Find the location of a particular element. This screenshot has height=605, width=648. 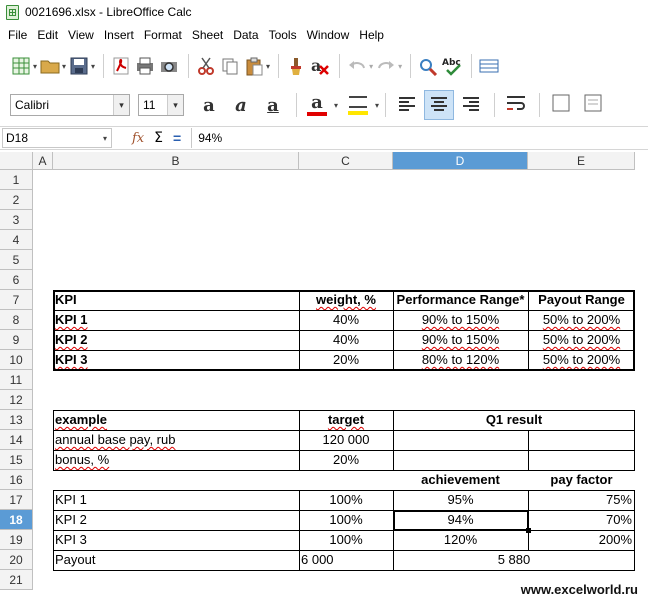

row-header-9: 9 is located at coordinates (16, 340).